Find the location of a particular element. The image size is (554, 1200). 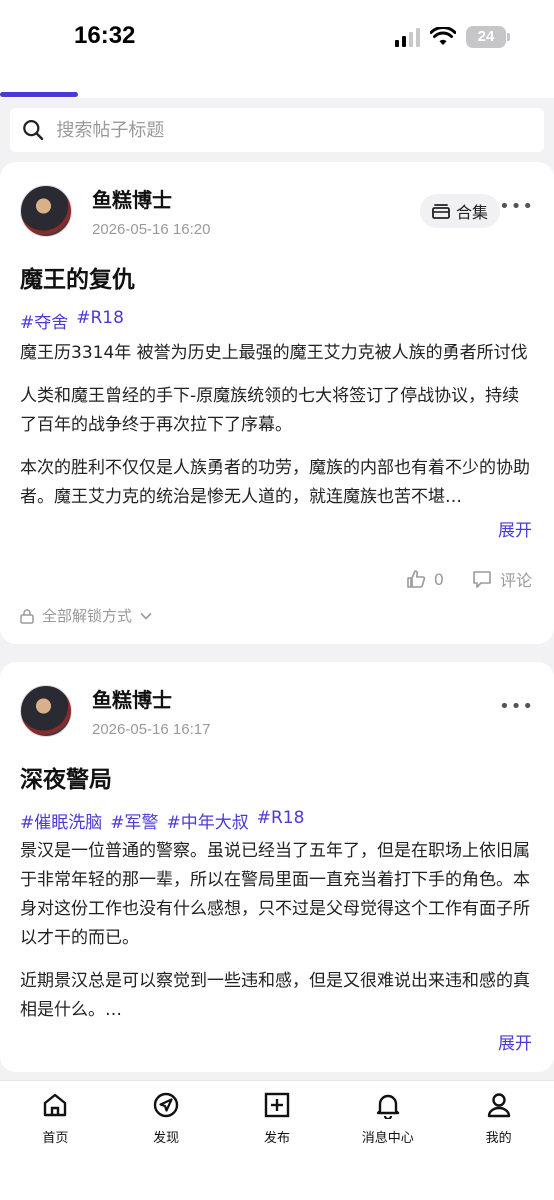

unlock-label: 全部解锁方式 is located at coordinates (87, 616).